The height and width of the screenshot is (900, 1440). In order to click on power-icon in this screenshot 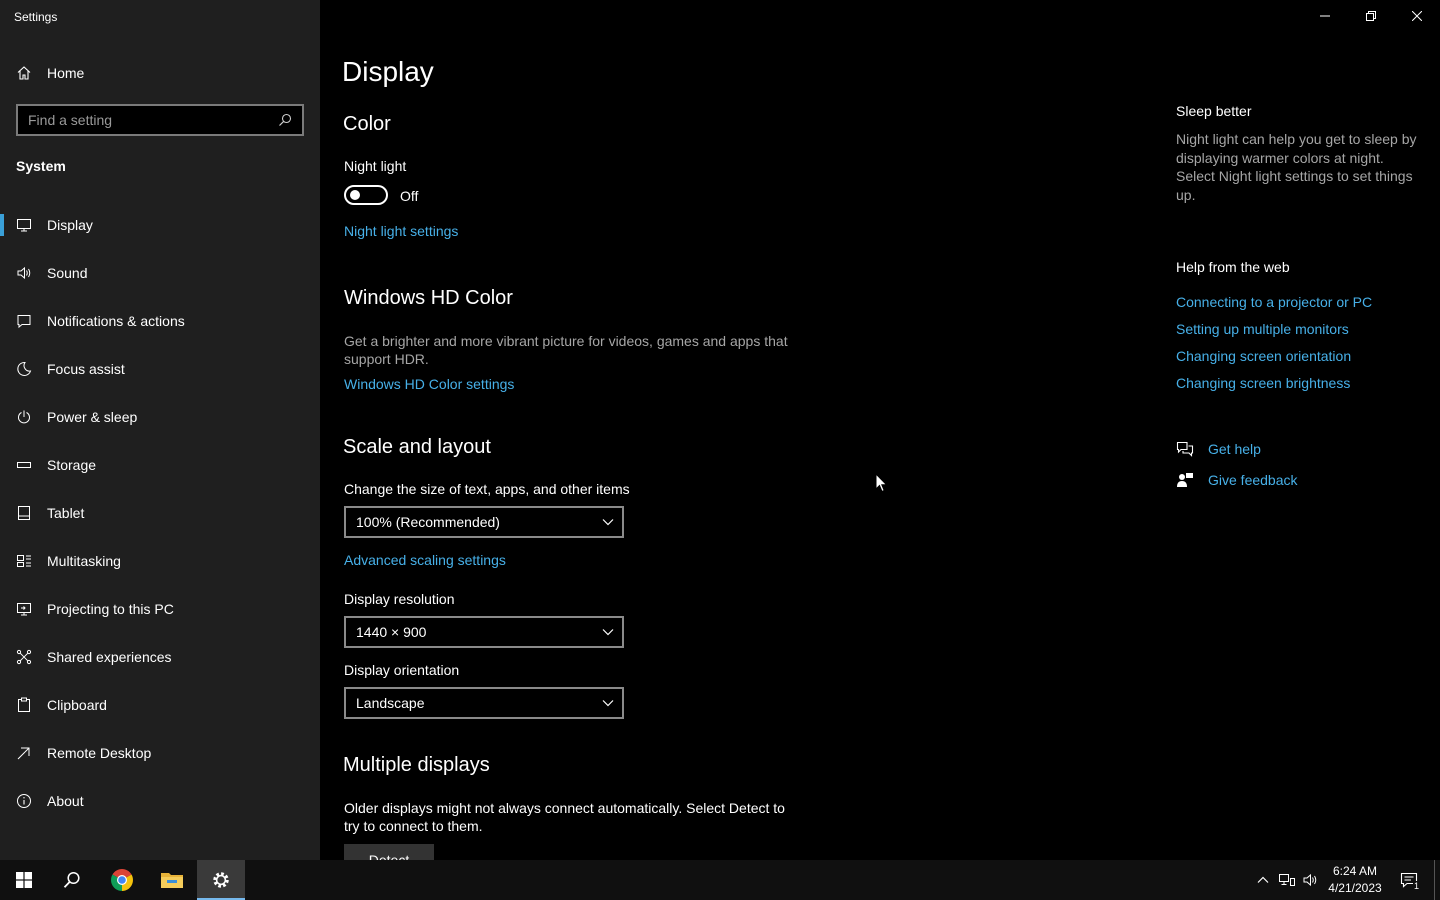, I will do `click(26, 417)`.